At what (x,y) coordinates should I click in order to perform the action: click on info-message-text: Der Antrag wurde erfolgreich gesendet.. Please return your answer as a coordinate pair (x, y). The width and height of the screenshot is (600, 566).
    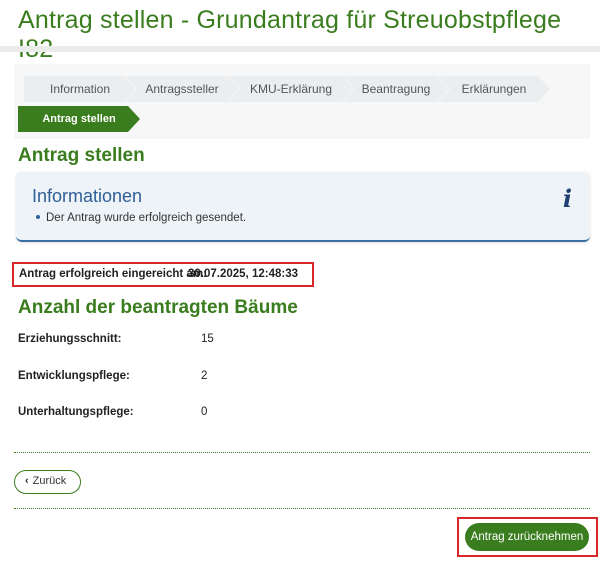
    Looking at the image, I should click on (146, 218).